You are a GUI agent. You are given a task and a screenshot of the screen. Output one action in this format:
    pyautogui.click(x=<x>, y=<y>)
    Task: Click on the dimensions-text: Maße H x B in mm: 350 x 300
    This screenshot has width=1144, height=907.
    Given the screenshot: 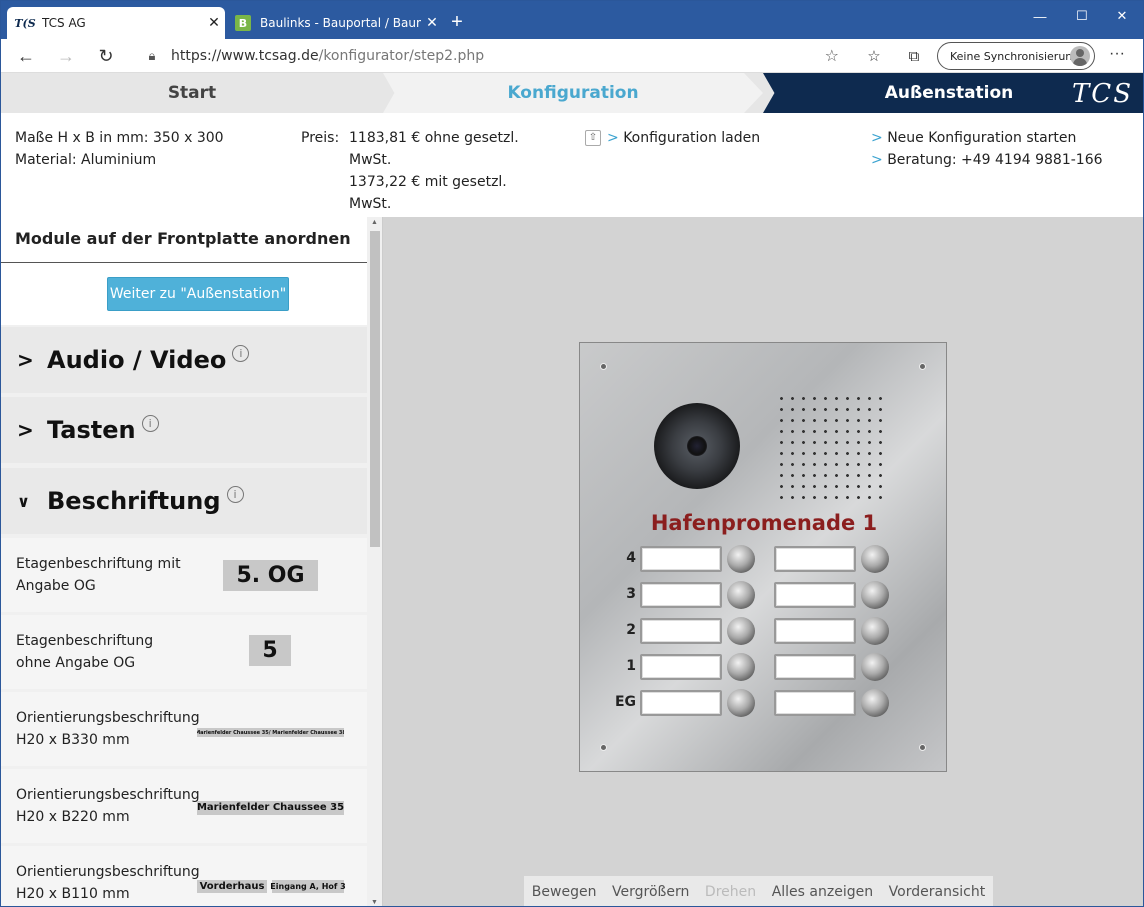 What is the action you would take?
    pyautogui.click(x=119, y=138)
    